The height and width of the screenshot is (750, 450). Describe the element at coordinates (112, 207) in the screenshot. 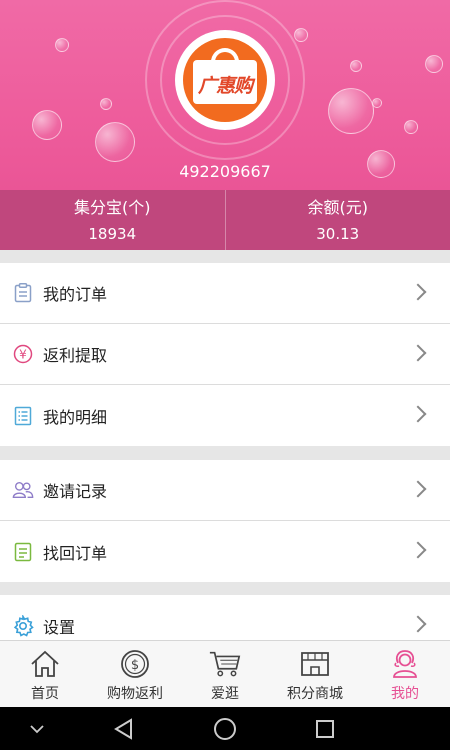

I see `stat-label: 集分宝(个)` at that location.